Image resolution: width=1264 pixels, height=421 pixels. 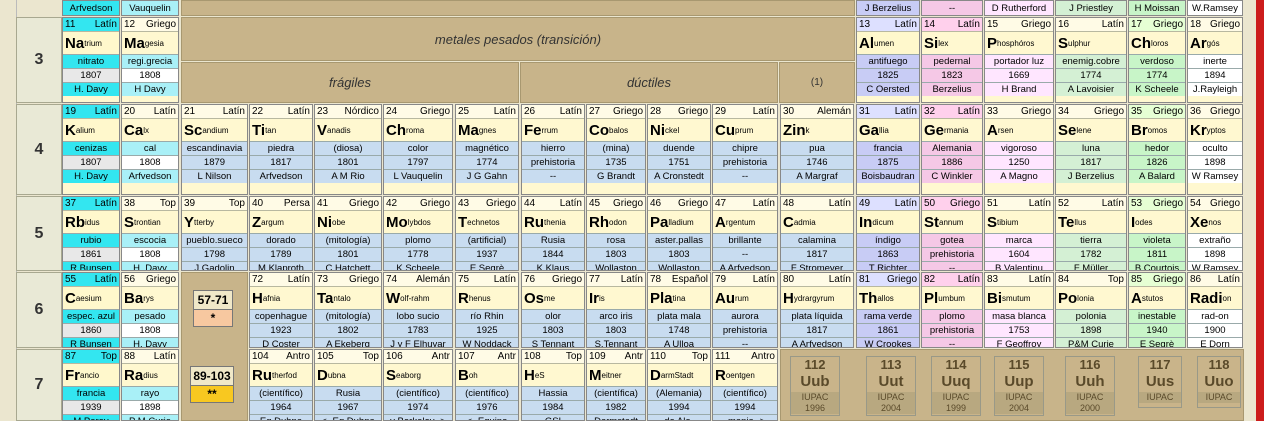 I want to click on element-cell-39: 39 Top Ytterby pueblo.sueco 1798 J Gadolin, so click(x=214, y=233).